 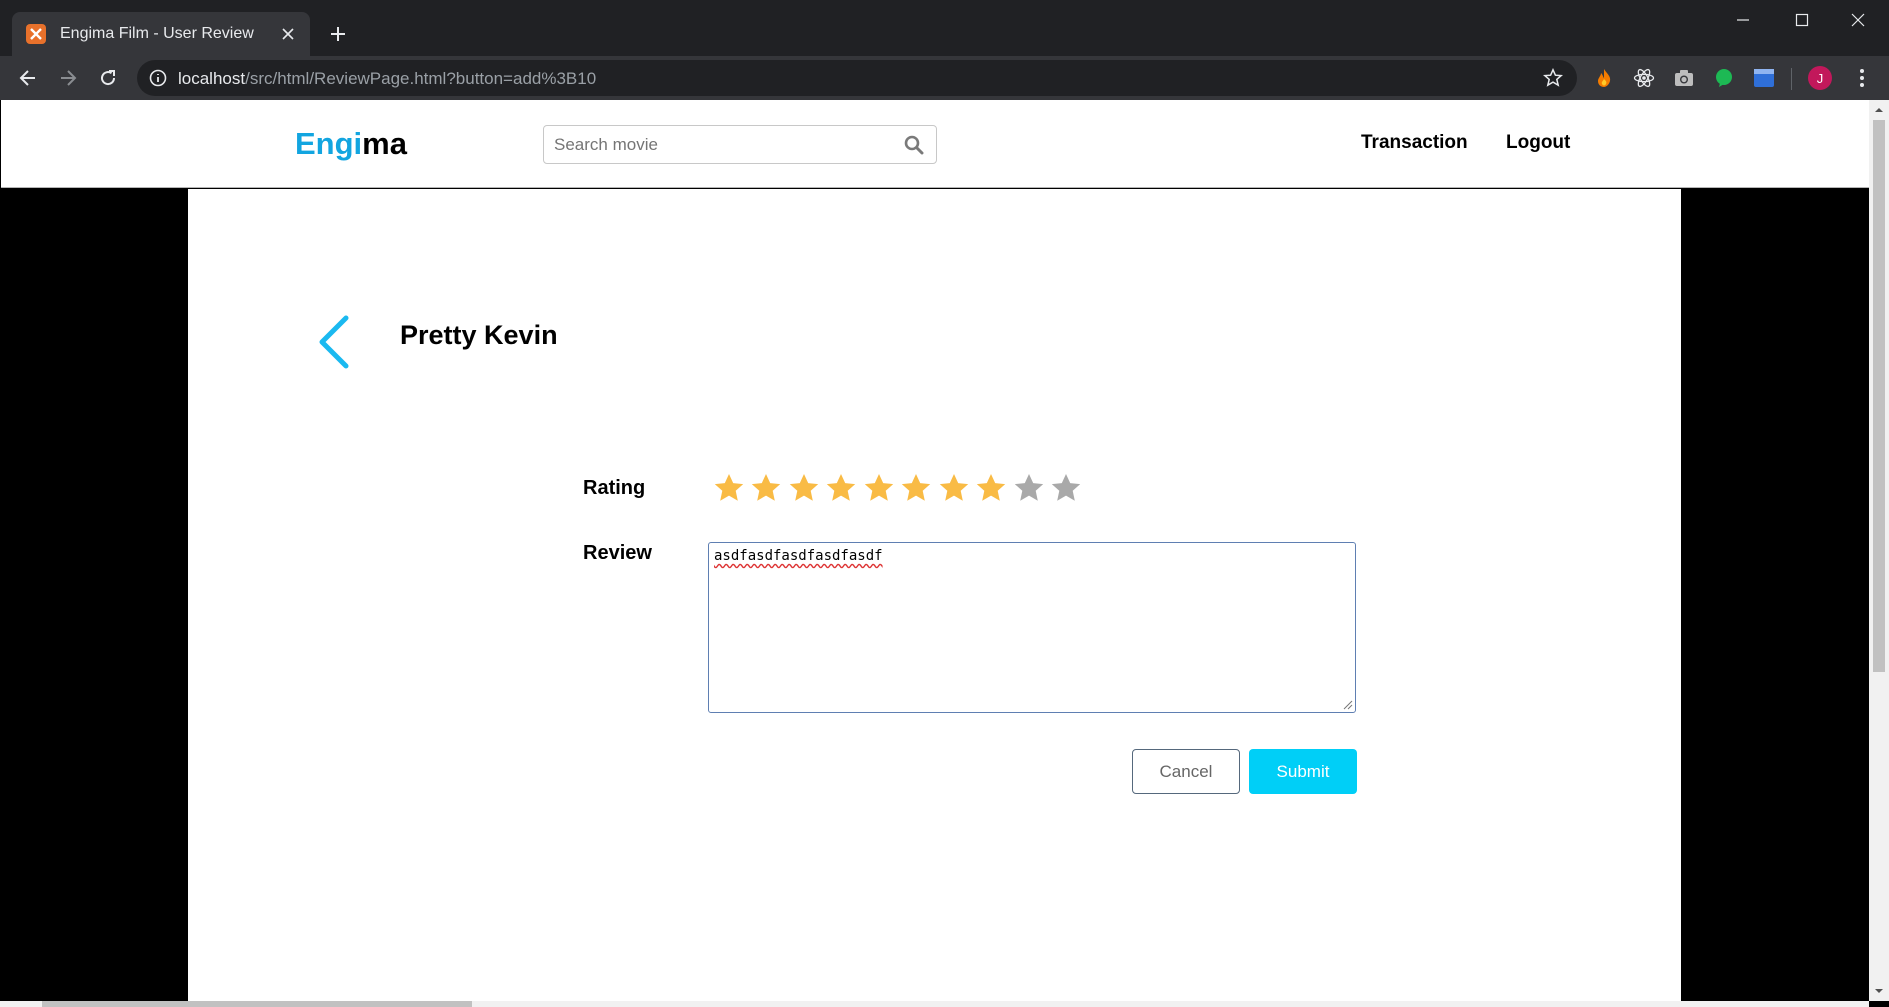 What do you see at coordinates (1743, 20) in the screenshot?
I see `minimize-icon` at bounding box center [1743, 20].